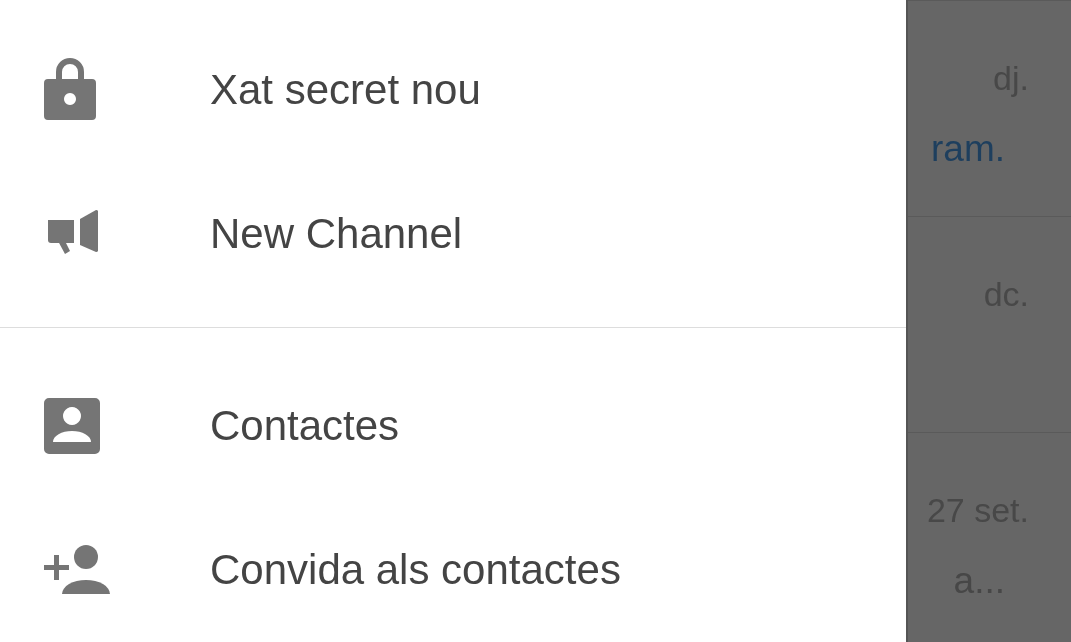 The width and height of the screenshot is (1071, 642). I want to click on message-preview: ram., so click(968, 149).